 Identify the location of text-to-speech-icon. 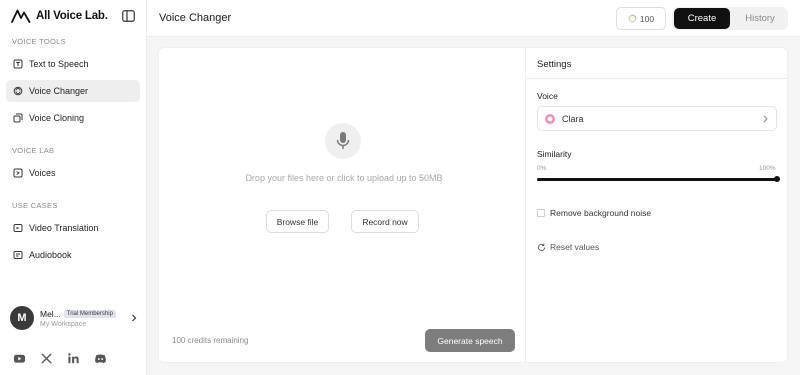
(18, 64).